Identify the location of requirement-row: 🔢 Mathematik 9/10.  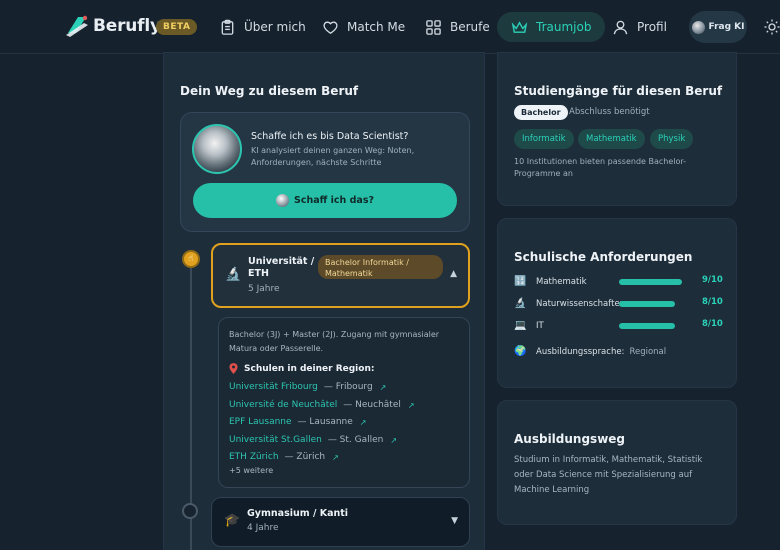
(619, 282).